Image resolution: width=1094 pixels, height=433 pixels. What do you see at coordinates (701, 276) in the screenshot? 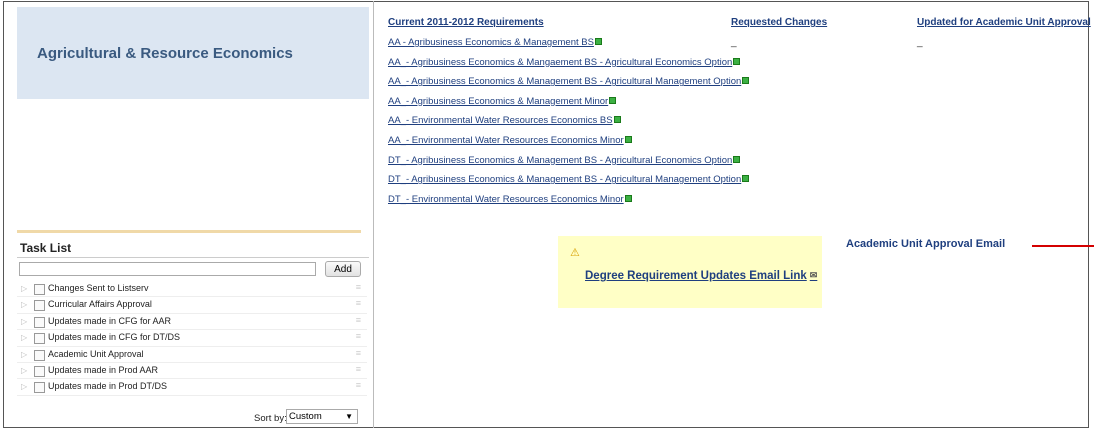
I see `email-link: Degree Requirement Updates Email Link ✉` at bounding box center [701, 276].